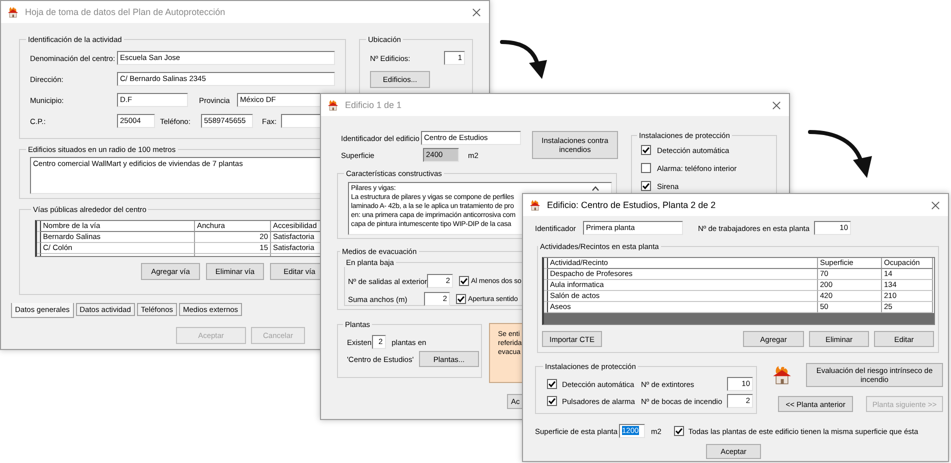  Describe the element at coordinates (595, 188) in the screenshot. I see `scroll-up-icon` at that location.